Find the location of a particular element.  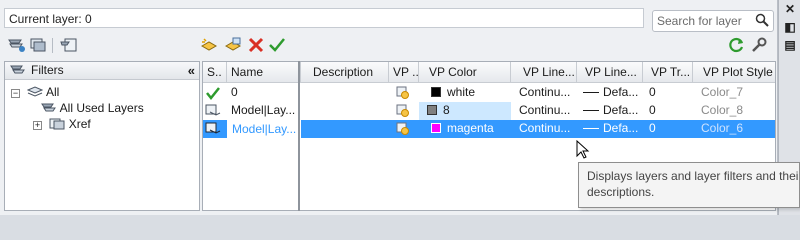

vp-plot-style: Color_6 is located at coordinates (722, 128).